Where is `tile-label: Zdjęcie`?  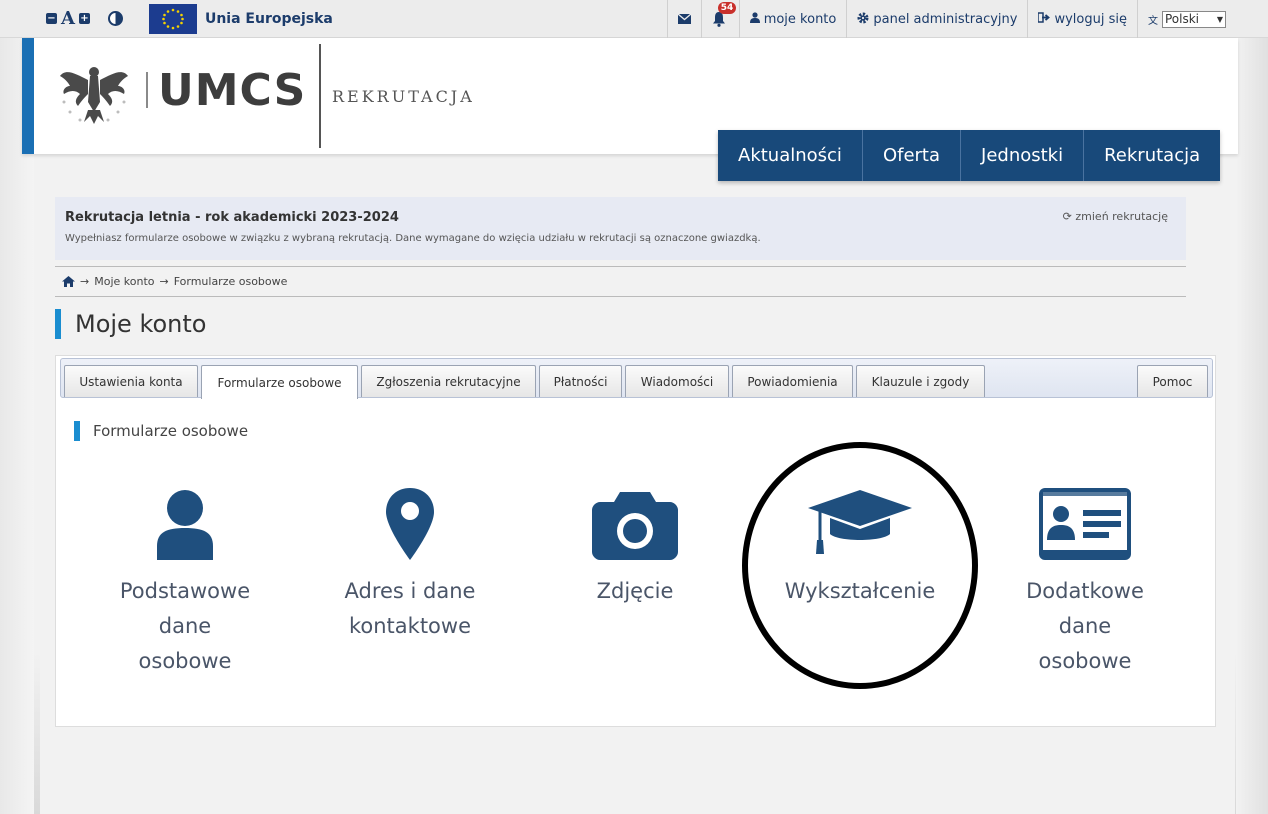
tile-label: Zdjęcie is located at coordinates (635, 591).